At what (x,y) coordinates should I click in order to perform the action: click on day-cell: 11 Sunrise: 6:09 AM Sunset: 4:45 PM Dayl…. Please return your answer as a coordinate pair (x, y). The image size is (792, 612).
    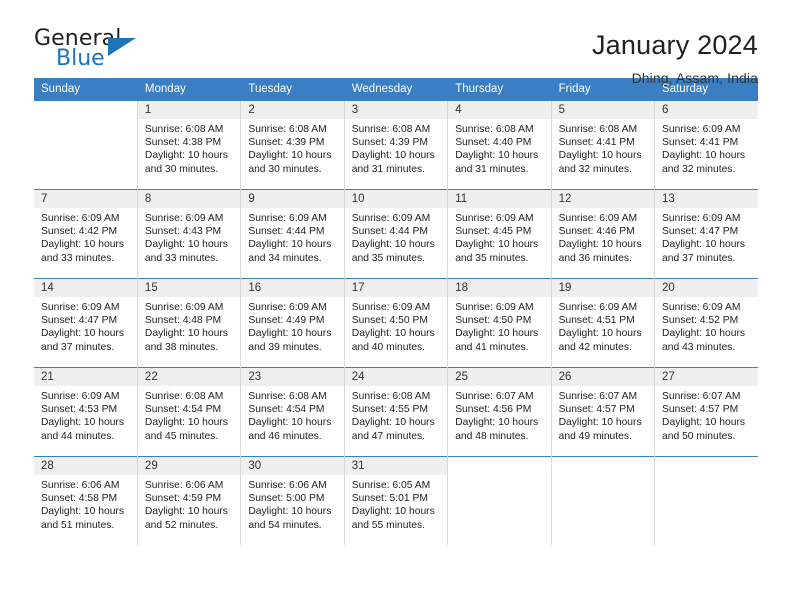
    Looking at the image, I should click on (499, 234).